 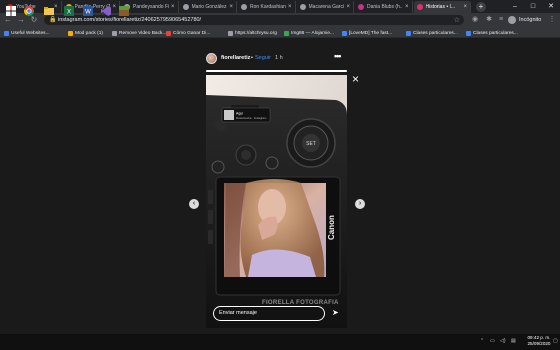 What do you see at coordinates (211, 58) in the screenshot?
I see `avatar` at bounding box center [211, 58].